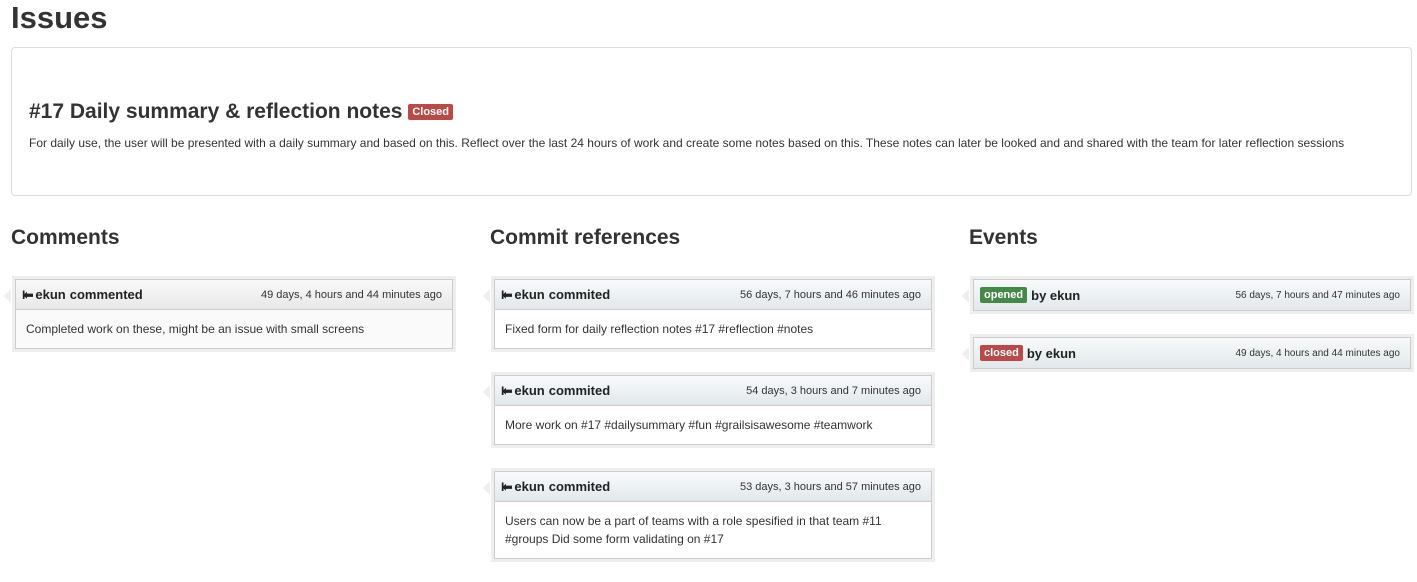  Describe the element at coordinates (106, 294) in the screenshot. I see `comment-action: commented` at that location.